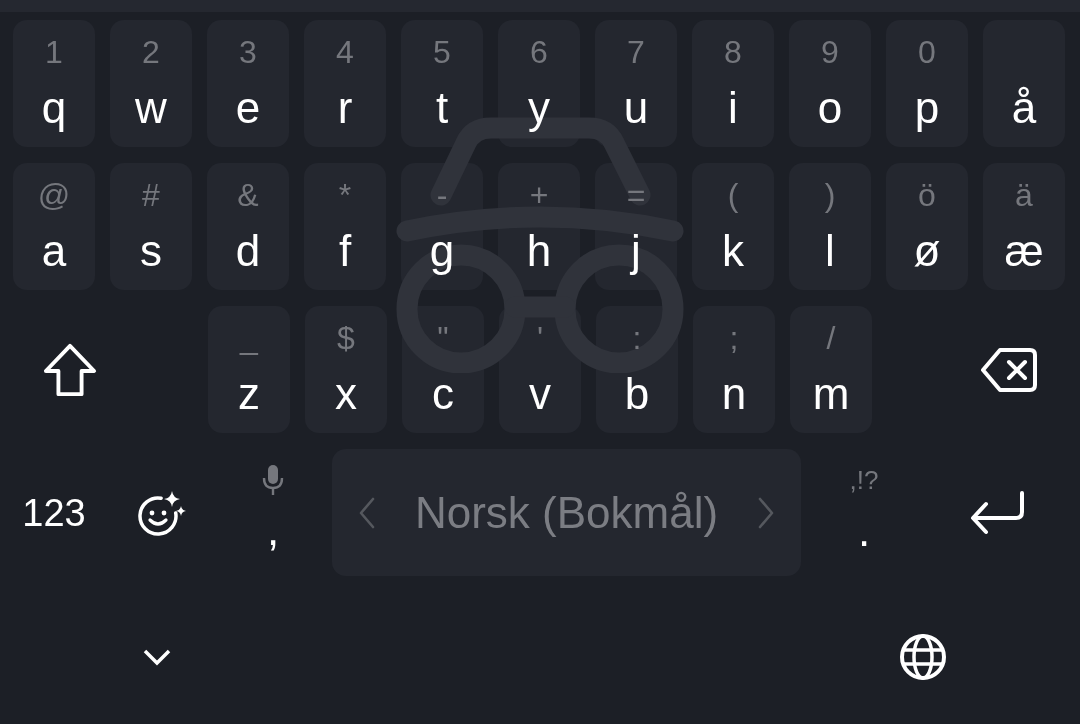  Describe the element at coordinates (733, 83) in the screenshot. I see `letter-key: 8 i` at that location.